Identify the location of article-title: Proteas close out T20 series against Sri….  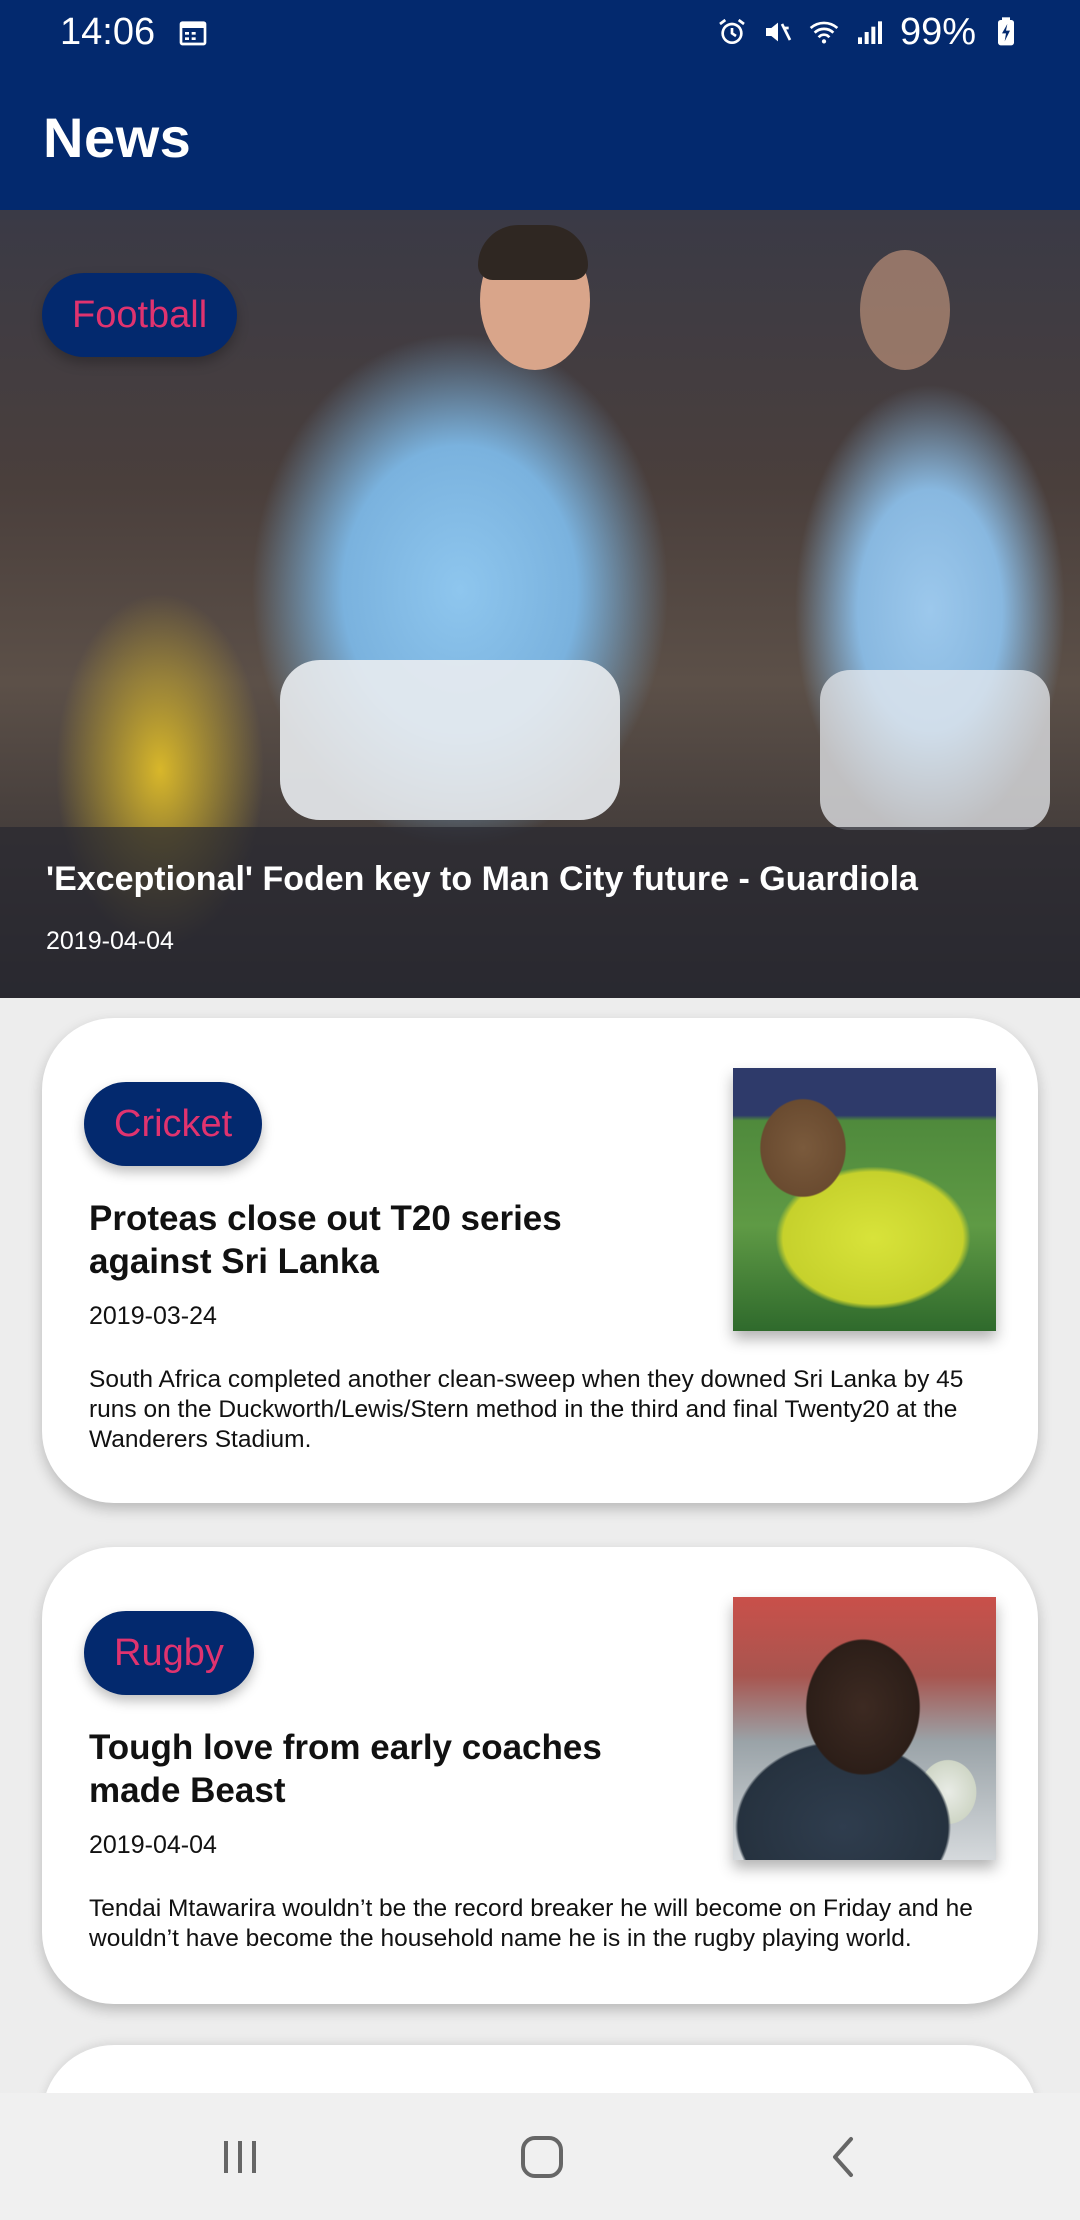
(359, 1240).